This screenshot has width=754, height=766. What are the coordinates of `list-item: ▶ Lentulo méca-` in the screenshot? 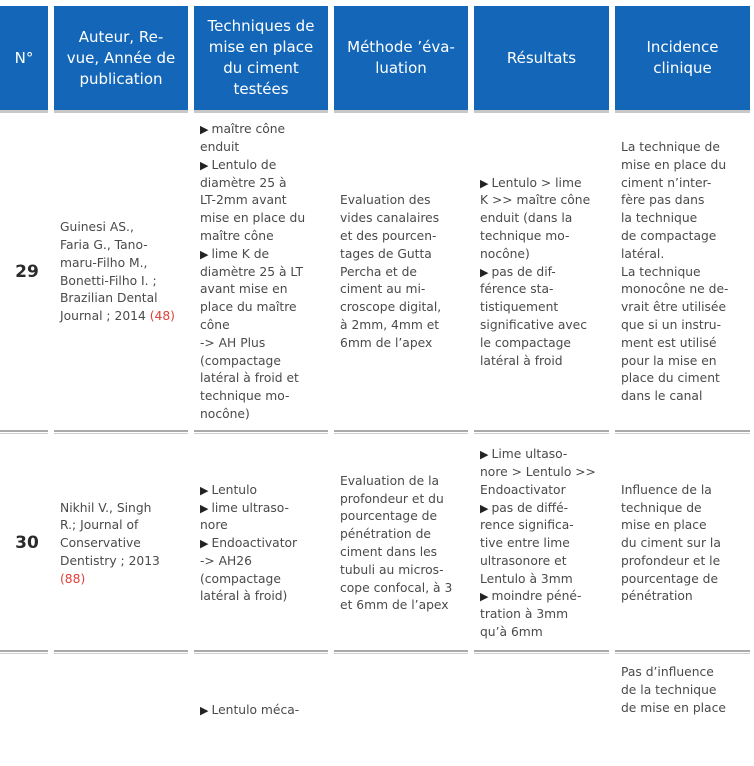 It's located at (250, 710).